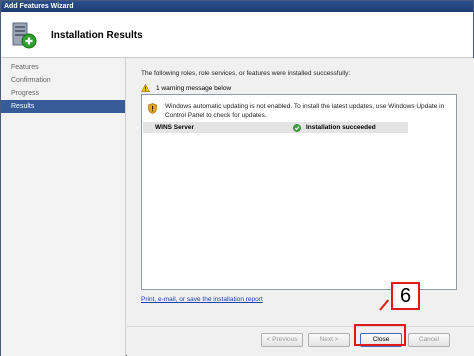 This screenshot has width=474, height=356. I want to click on install-status-text: Installation succeeded, so click(341, 127).